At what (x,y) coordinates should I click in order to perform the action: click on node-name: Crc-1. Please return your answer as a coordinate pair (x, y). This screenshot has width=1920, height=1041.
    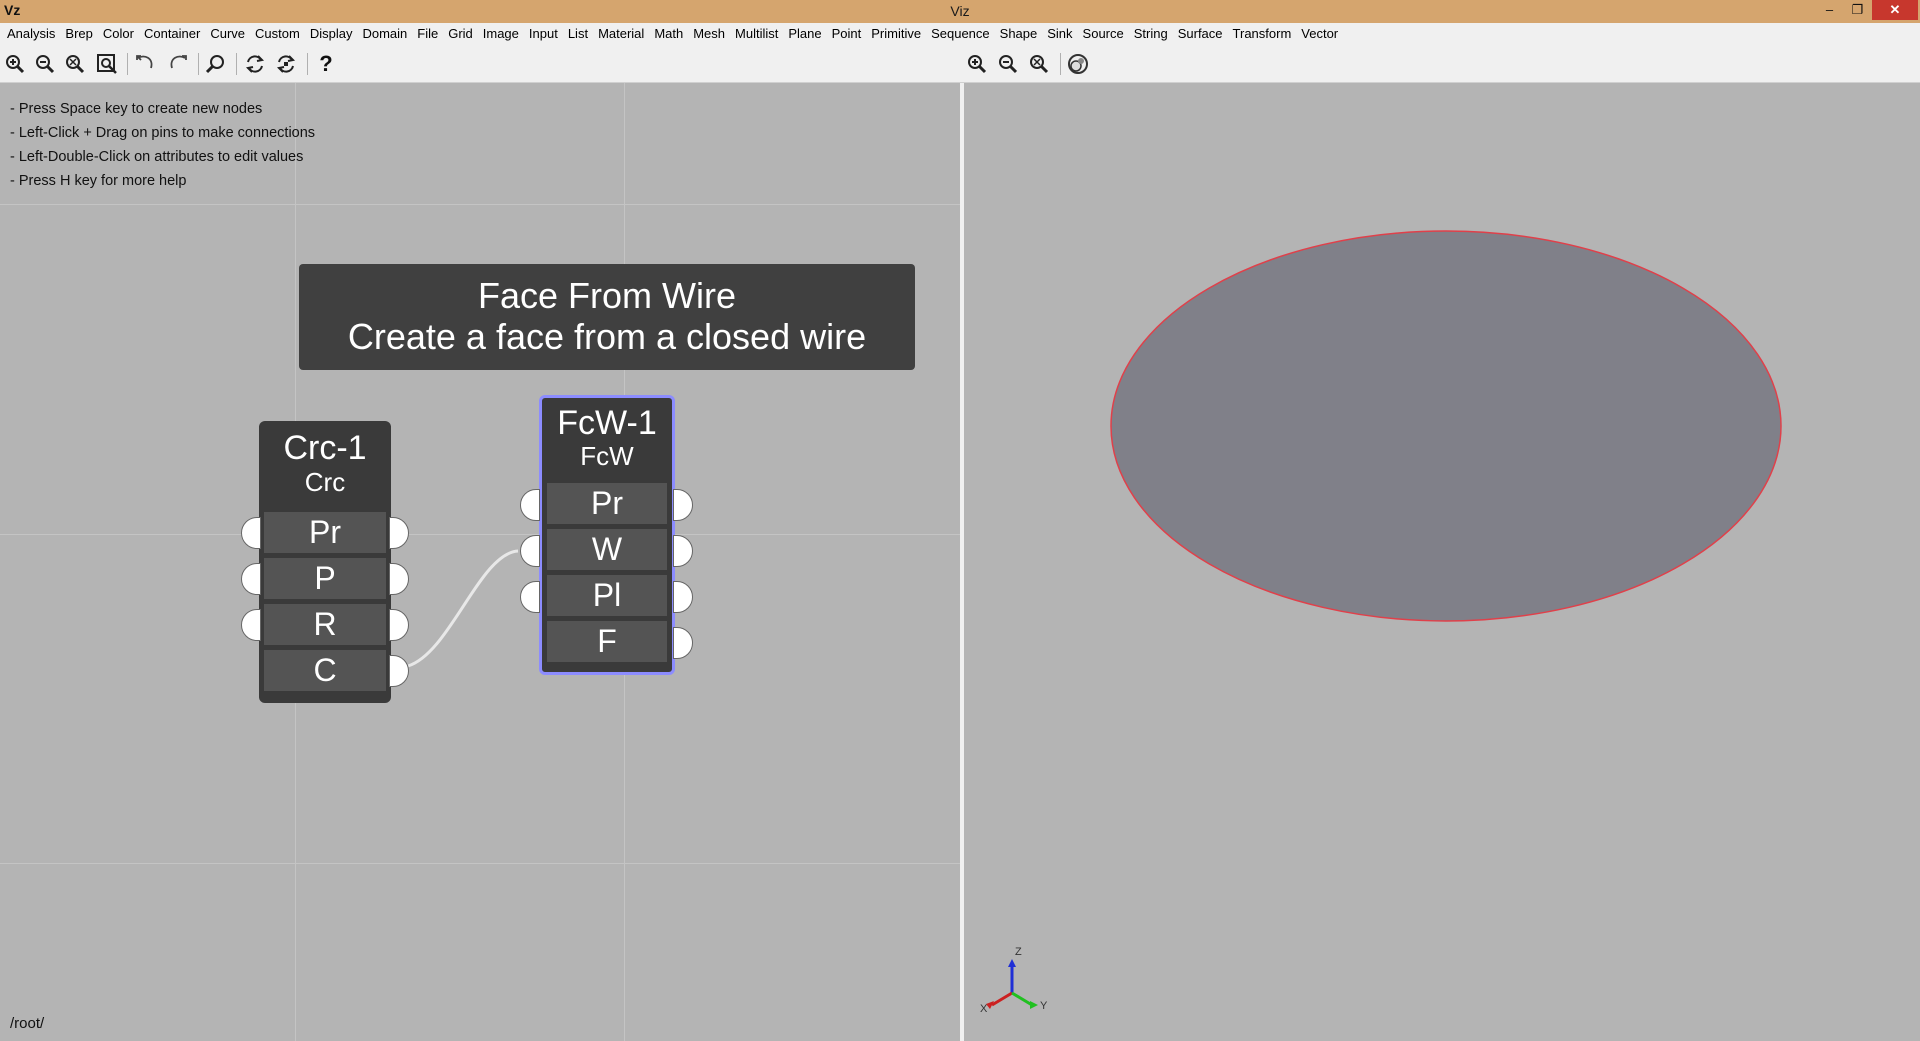
    Looking at the image, I should click on (325, 448).